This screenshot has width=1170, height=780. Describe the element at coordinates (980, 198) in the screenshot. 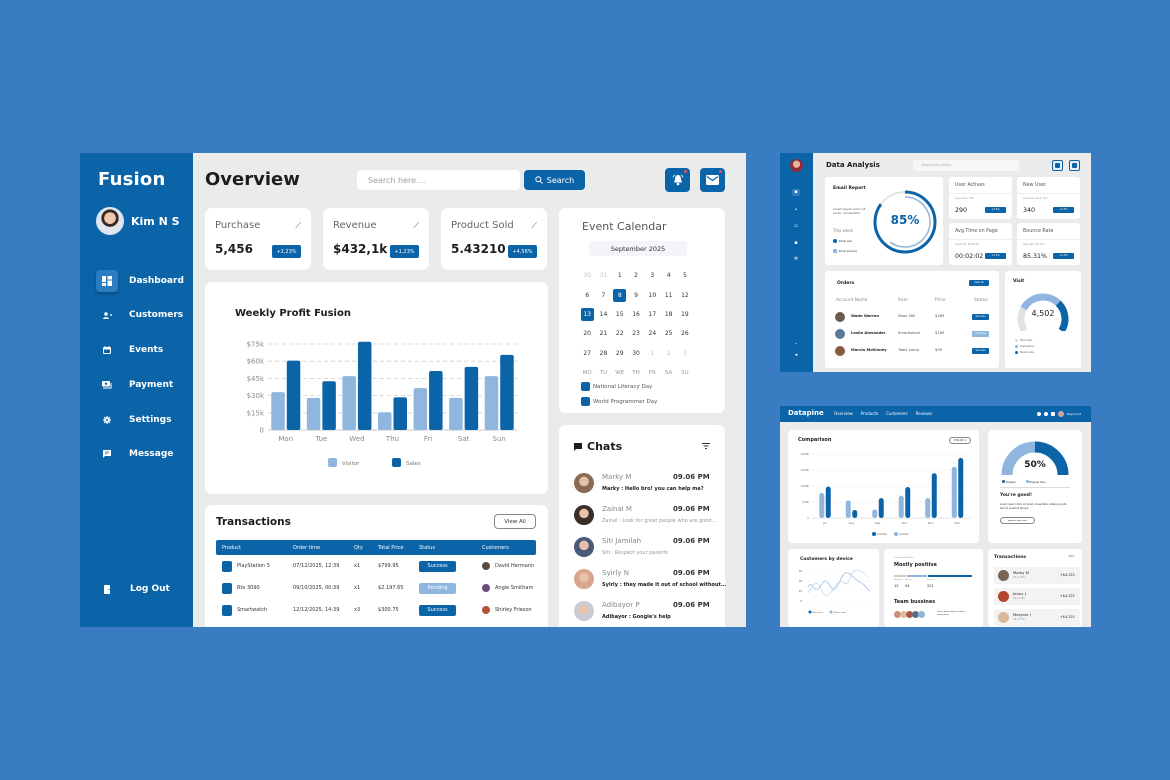

I see `stat-card: User Actives Avg.users: 320 290 +2.3%` at that location.